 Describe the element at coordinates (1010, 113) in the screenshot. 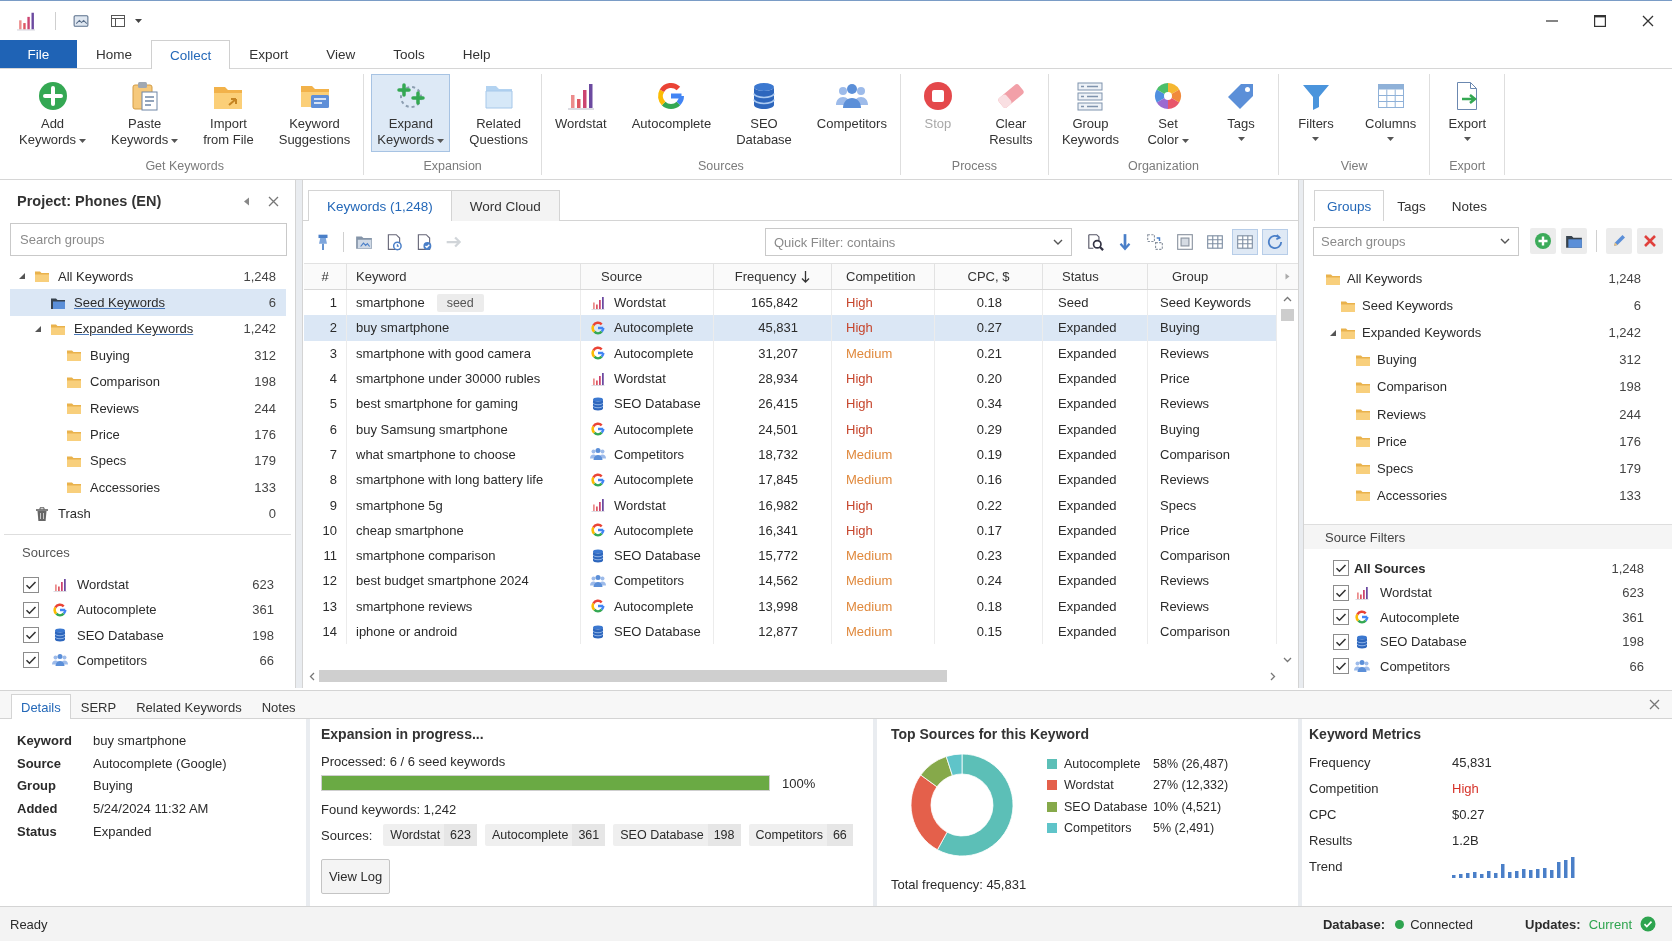

I see `ribbon-button: Clear Results` at that location.